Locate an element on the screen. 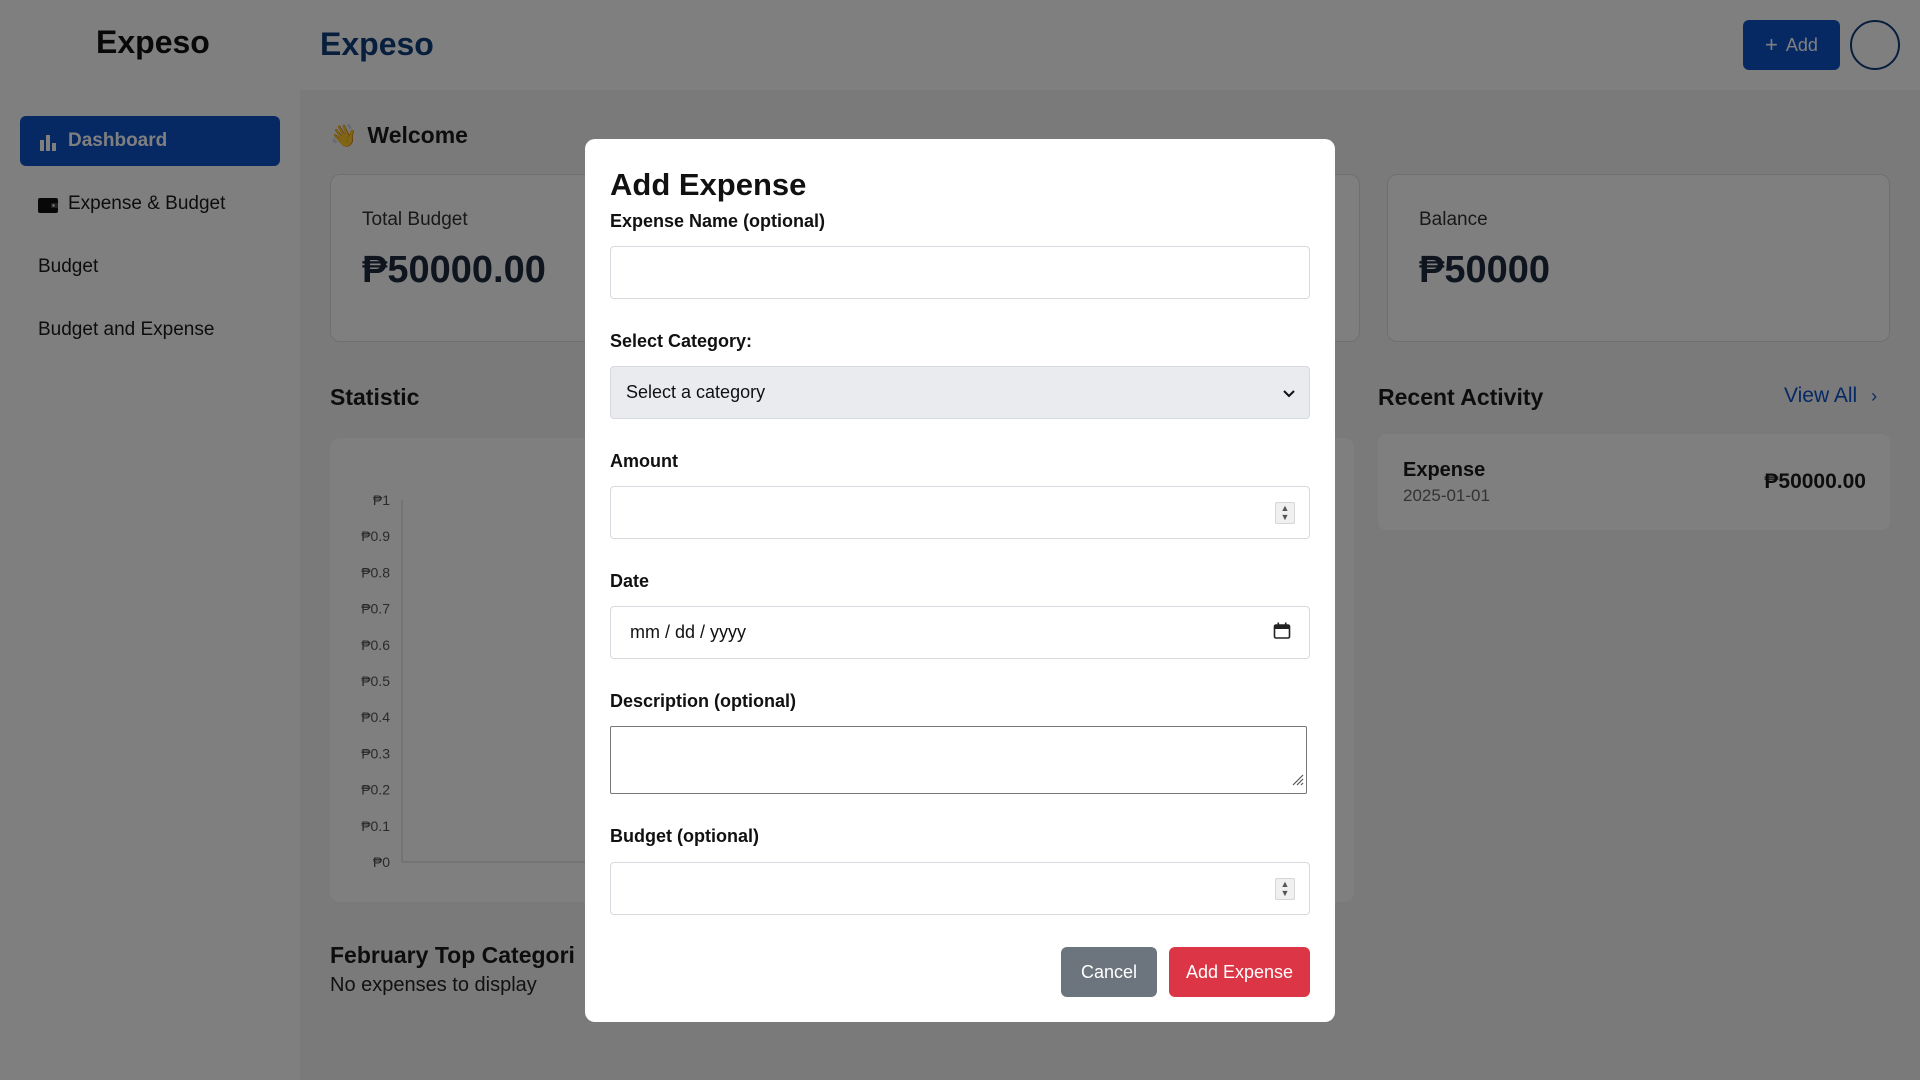 The image size is (1920, 1080). description-textarea is located at coordinates (958, 760).